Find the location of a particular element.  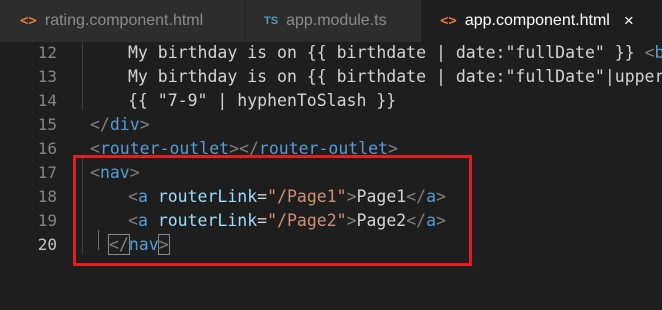

tab-rating-component-html: <> rating.component.html is located at coordinates (123, 21).